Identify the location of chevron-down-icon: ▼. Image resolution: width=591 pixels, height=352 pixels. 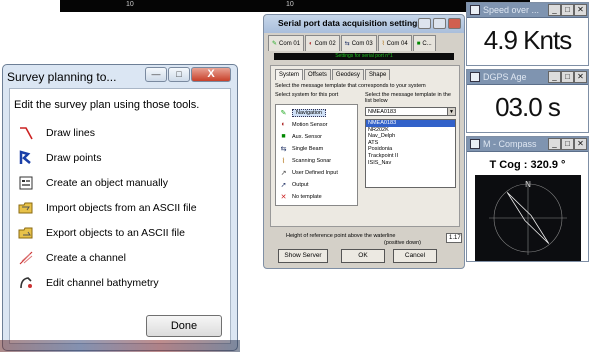
(451, 111).